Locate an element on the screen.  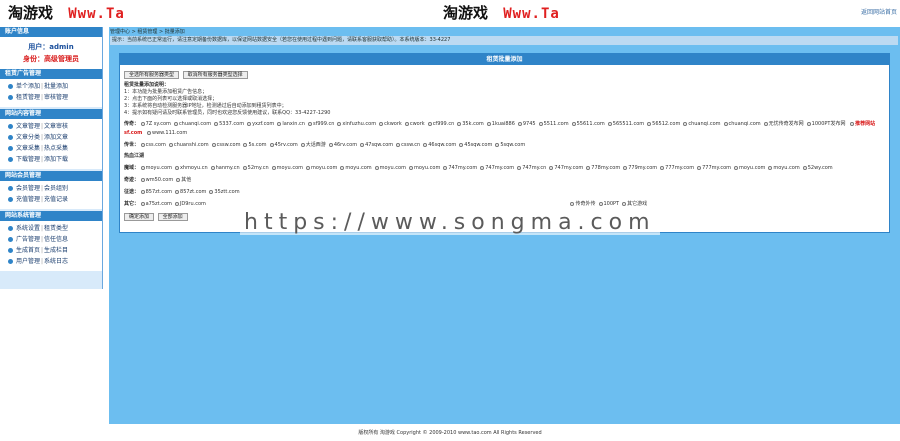
menu-link: 租赁类型 is located at coordinates (56, 228).